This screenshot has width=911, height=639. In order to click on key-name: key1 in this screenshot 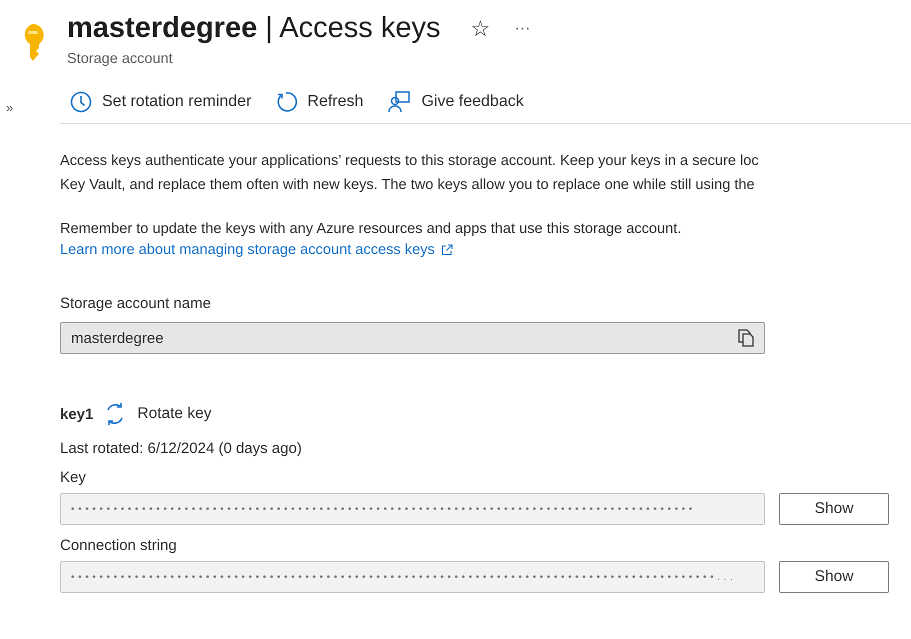, I will do `click(77, 414)`.